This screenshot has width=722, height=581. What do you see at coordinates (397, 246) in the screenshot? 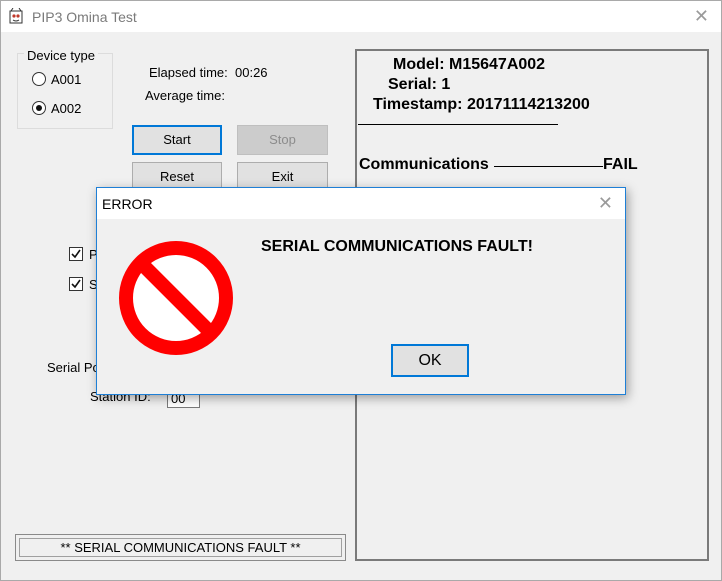
I see `dialog-message: SERIAL COMMUNICATIONS FAULT!` at bounding box center [397, 246].